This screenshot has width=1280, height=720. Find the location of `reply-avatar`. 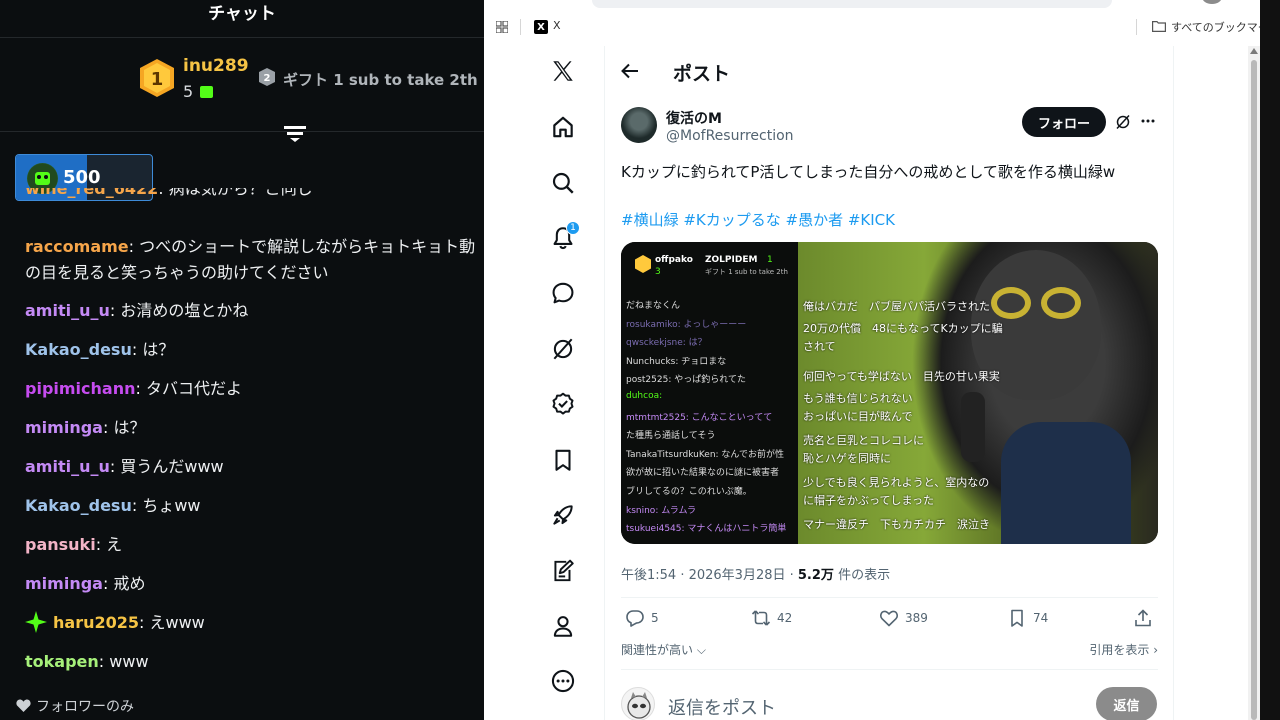

reply-avatar is located at coordinates (638, 703).